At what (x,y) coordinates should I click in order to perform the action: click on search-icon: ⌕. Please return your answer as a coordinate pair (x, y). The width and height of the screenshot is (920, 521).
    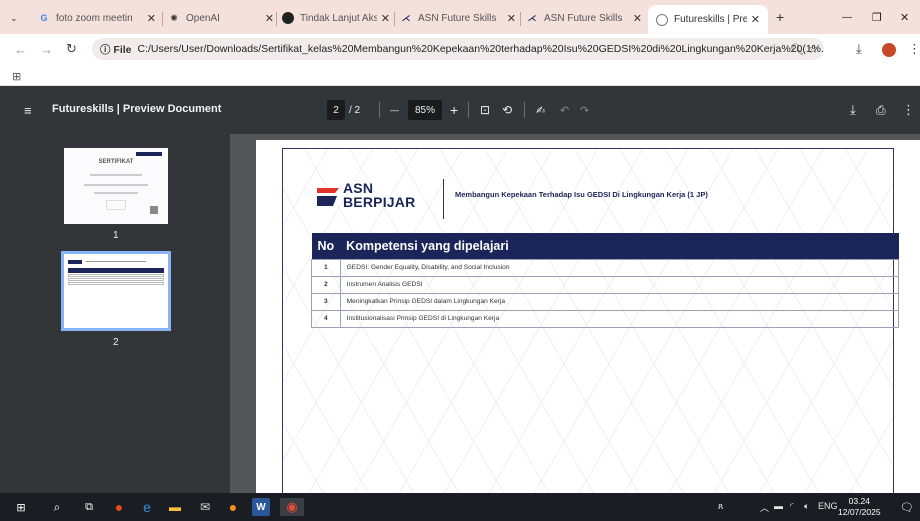
    Looking at the image, I should click on (57, 507).